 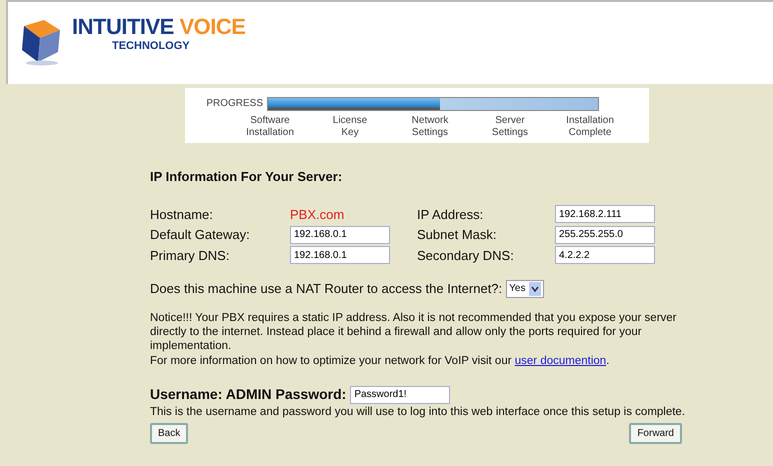 What do you see at coordinates (190, 255) in the screenshot?
I see `field-label: Primary DNS:` at bounding box center [190, 255].